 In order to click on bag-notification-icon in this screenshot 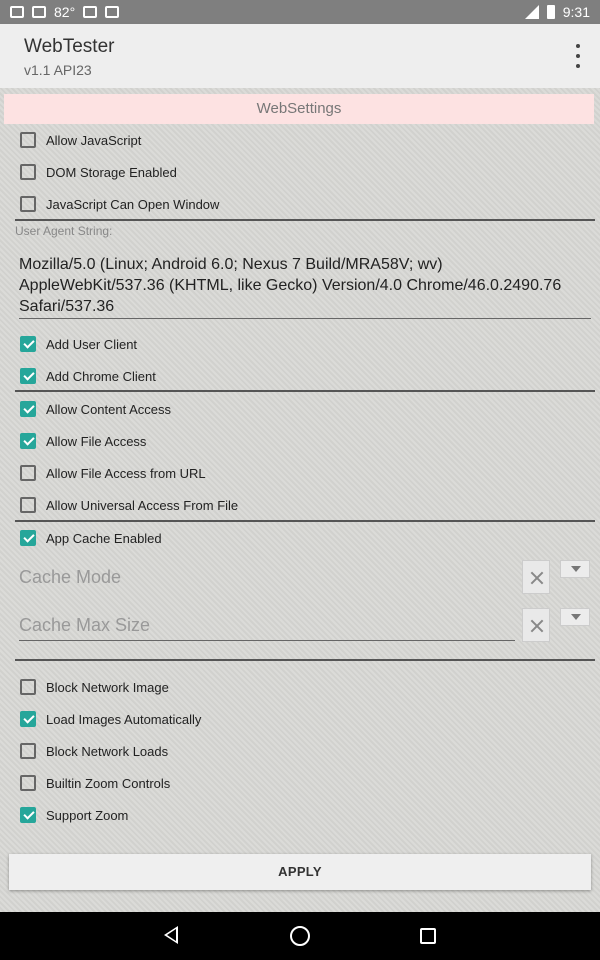, I will do `click(90, 12)`.